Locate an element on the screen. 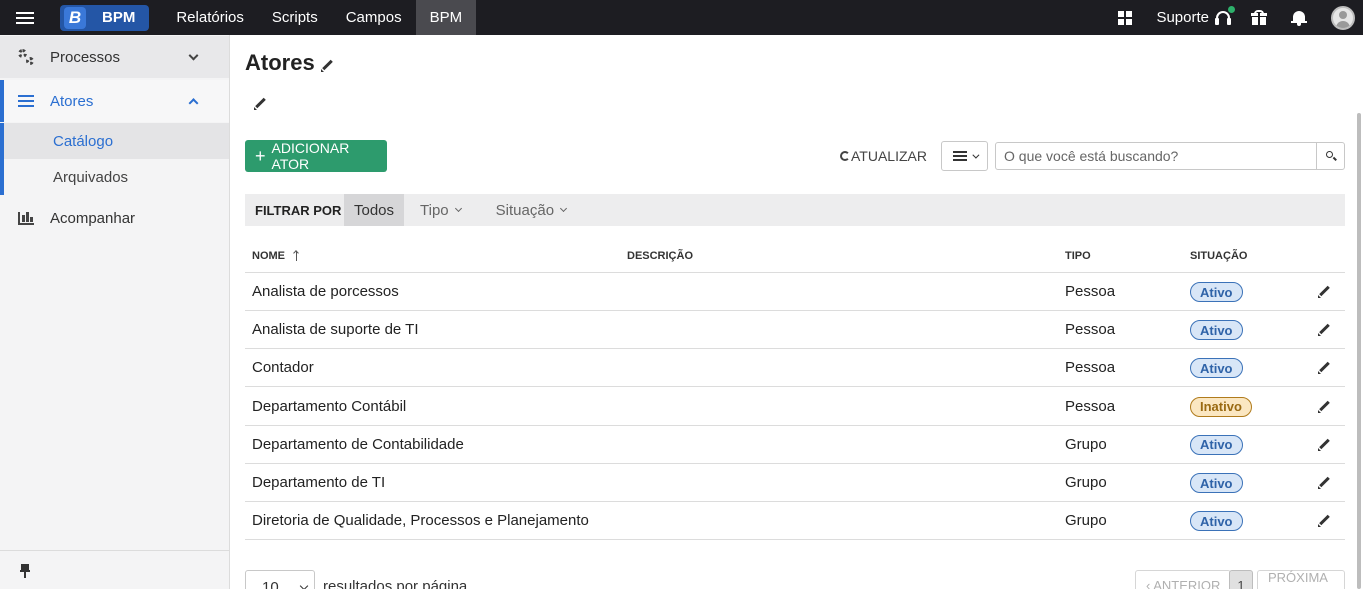 This screenshot has width=1363, height=589. avatar is located at coordinates (1343, 17).